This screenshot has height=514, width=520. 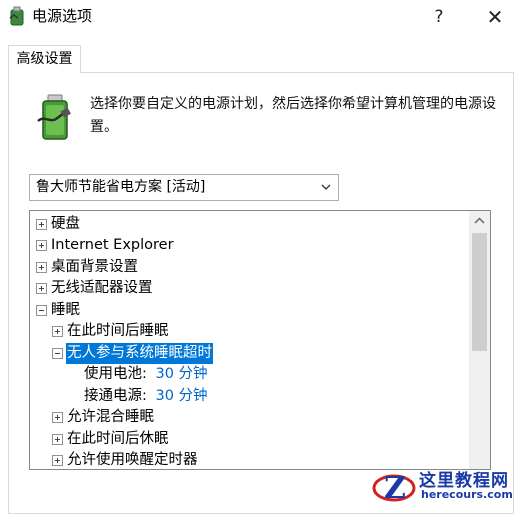 I want to click on watermark: Z 这里教程网 herecours.com, so click(x=446, y=486).